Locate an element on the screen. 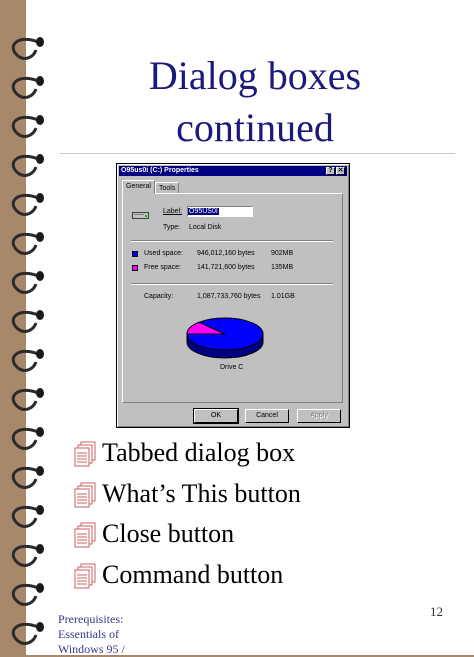  bullet-text: What’s This button is located at coordinates (201, 493).